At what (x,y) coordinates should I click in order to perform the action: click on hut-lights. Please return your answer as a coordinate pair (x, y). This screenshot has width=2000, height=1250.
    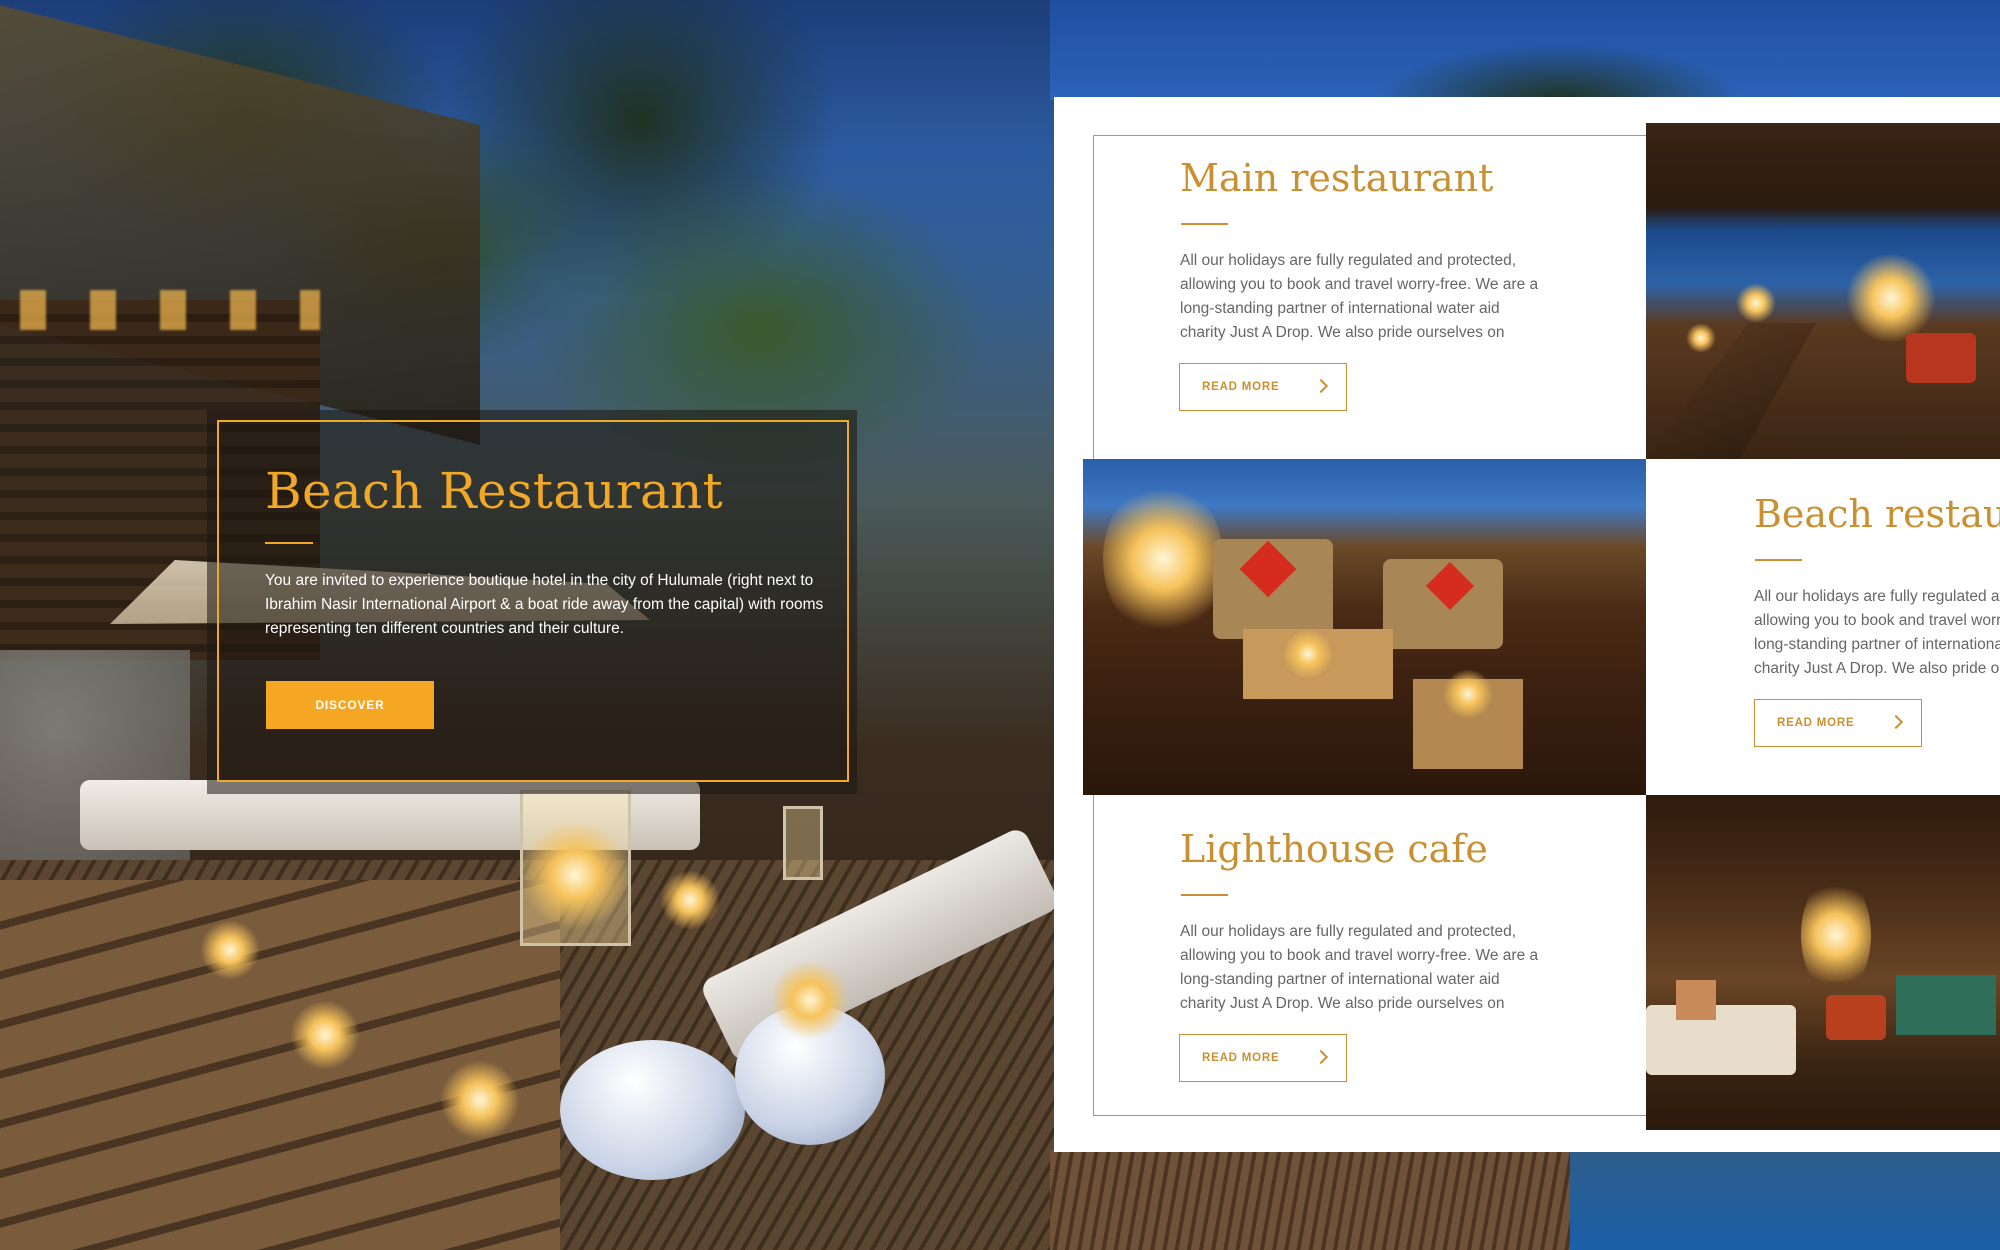
    Looking at the image, I should click on (170, 310).